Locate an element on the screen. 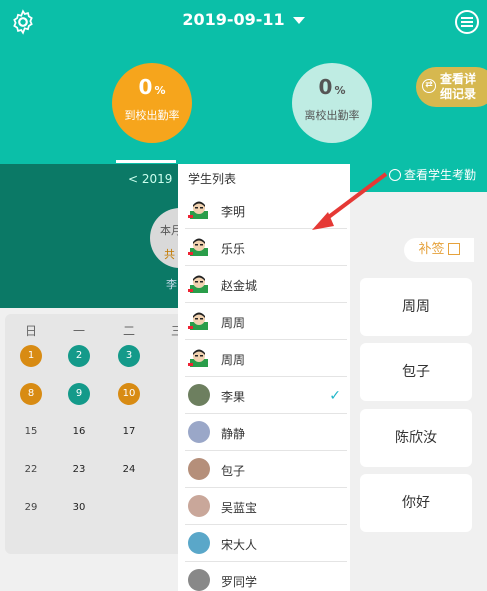  dimmed-student-name: 李 is located at coordinates (171, 284).